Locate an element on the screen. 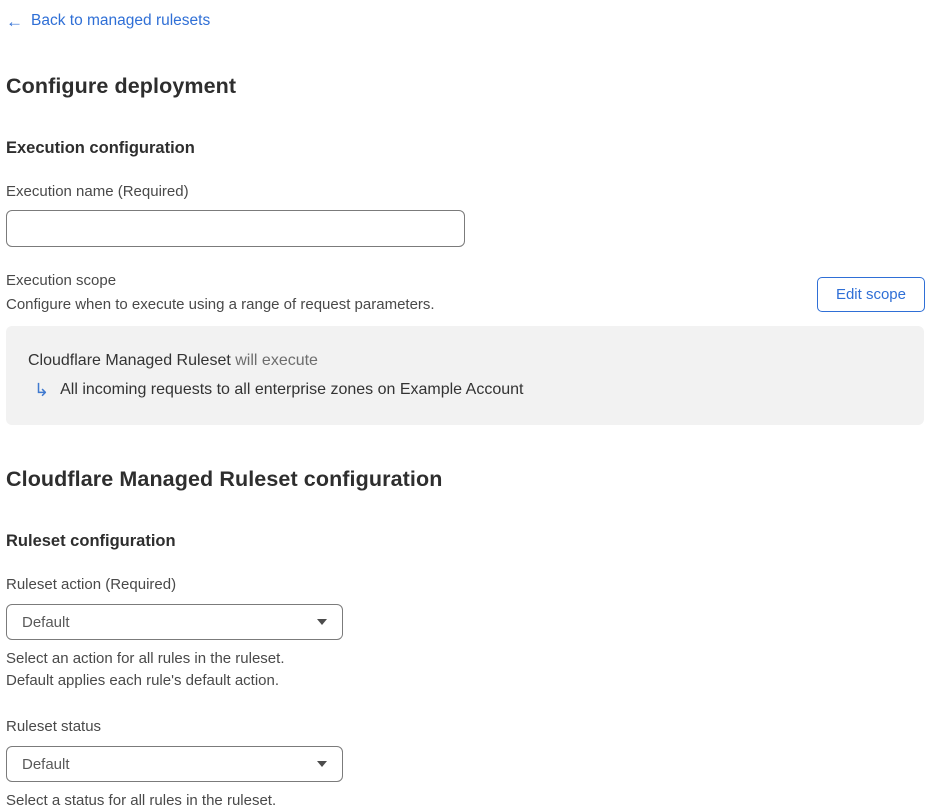 The height and width of the screenshot is (812, 931). back-link-label: Back to managed rulesets is located at coordinates (121, 20).